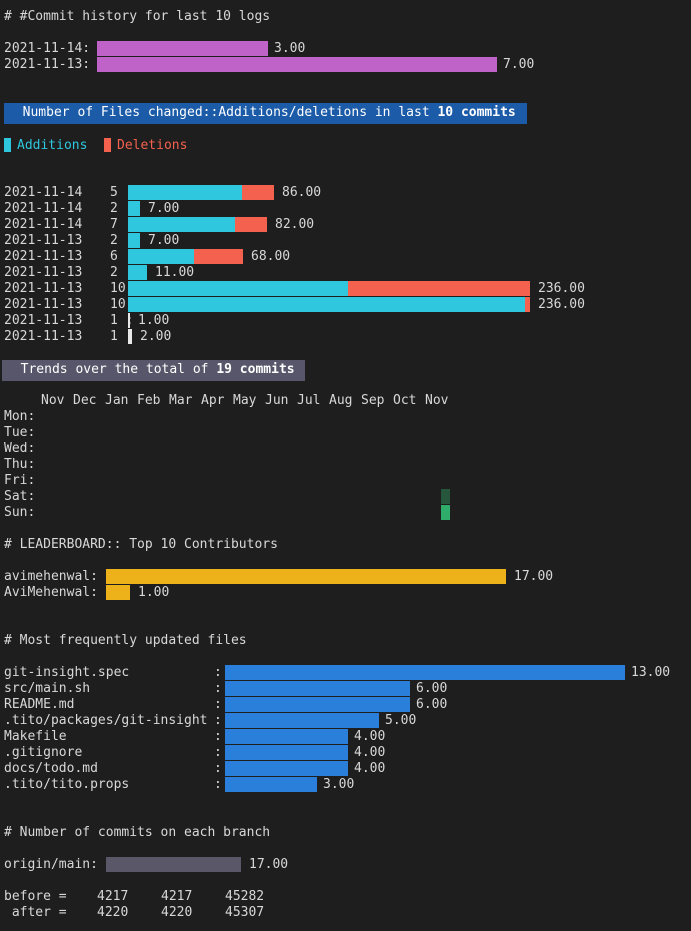 Image resolution: width=691 pixels, height=931 pixels. What do you see at coordinates (269, 864) in the screenshot?
I see `branch-row-value: 17.00` at bounding box center [269, 864].